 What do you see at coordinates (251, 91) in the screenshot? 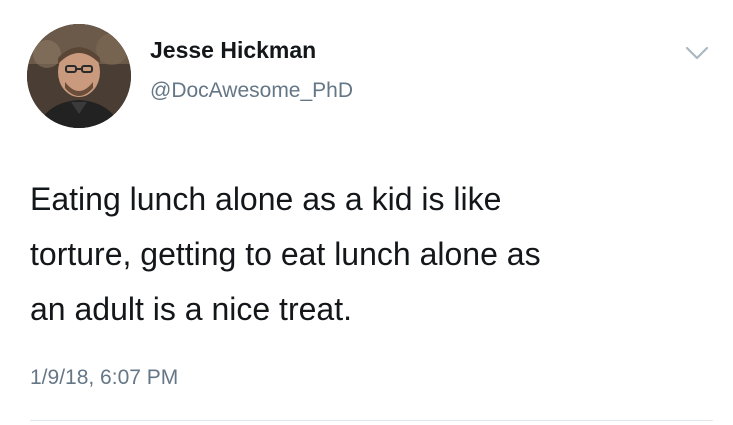
I see `author-handle: @DocAwesome_PhD` at bounding box center [251, 91].